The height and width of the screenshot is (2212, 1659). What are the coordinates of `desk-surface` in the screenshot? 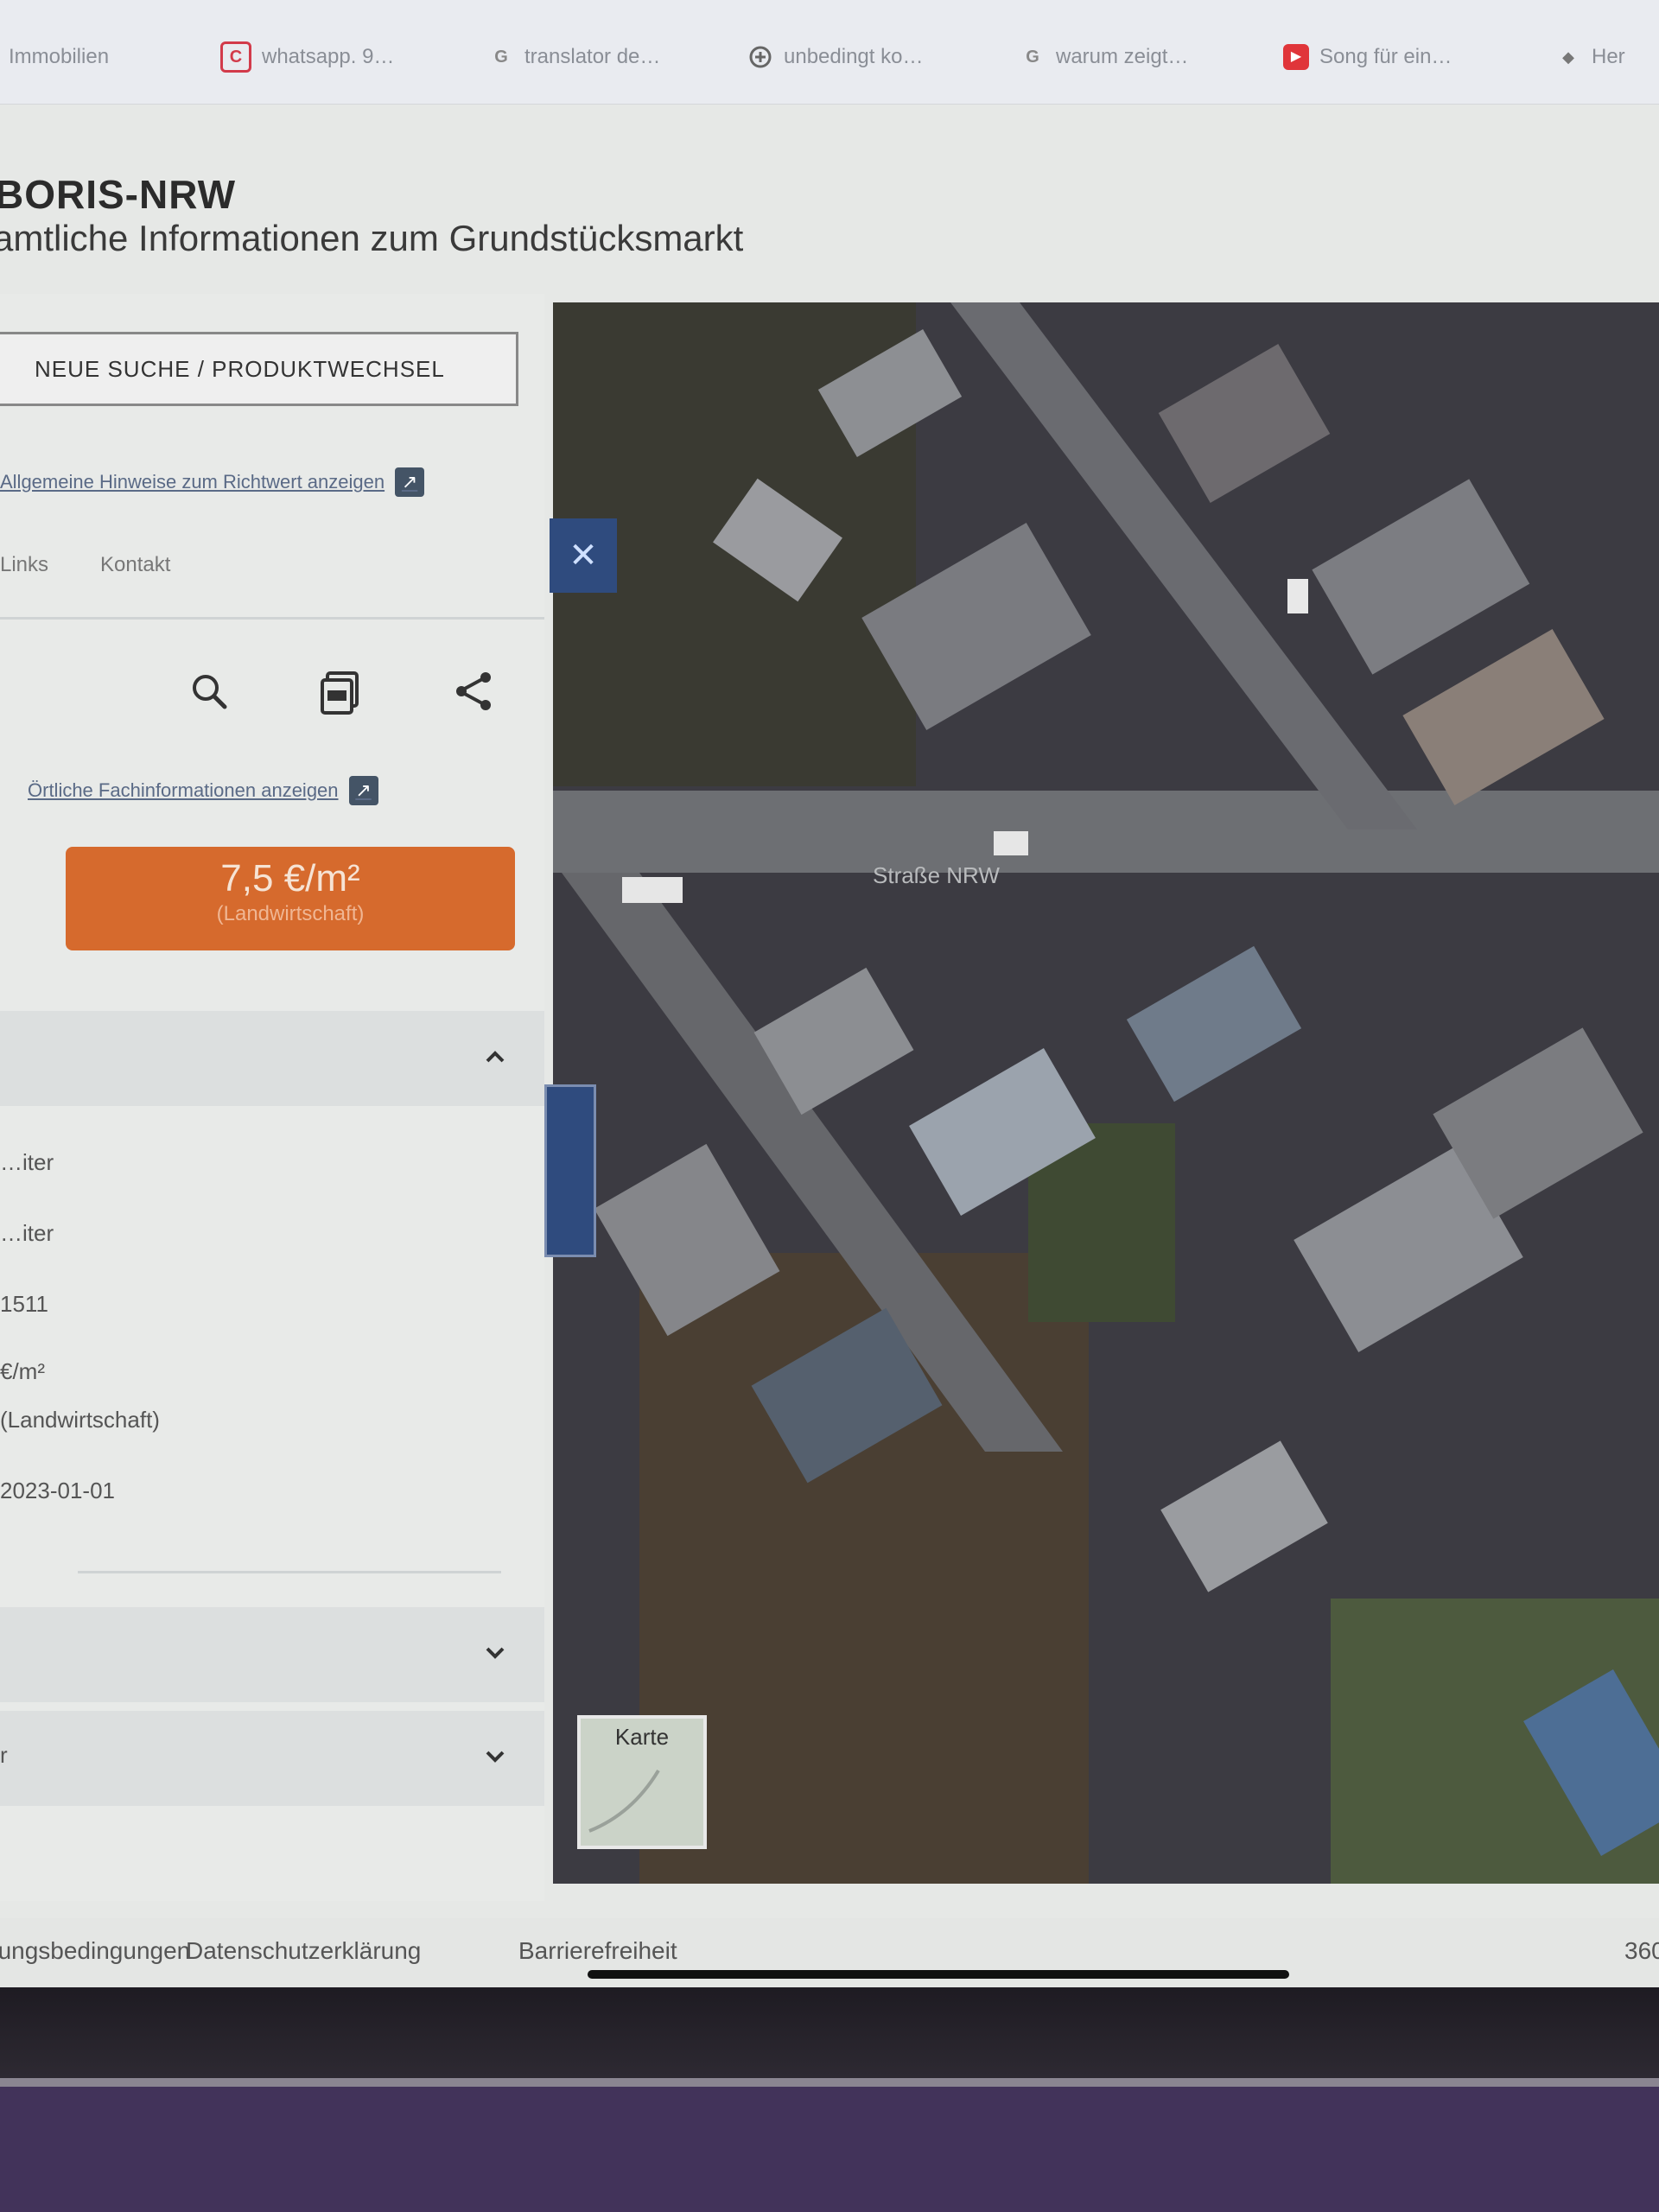 It's located at (829, 2149).